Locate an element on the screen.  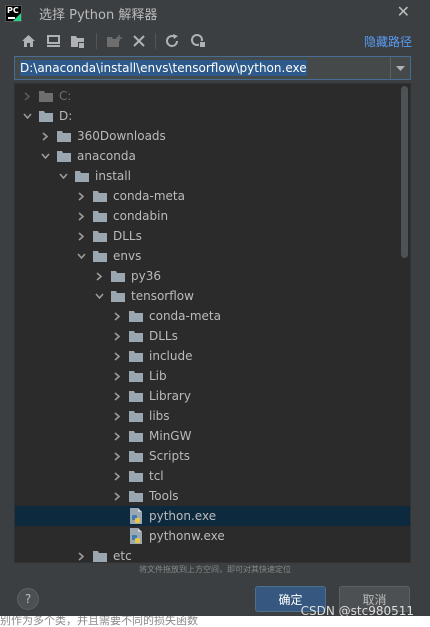
tree-folder-row: C: is located at coordinates (212, 96).